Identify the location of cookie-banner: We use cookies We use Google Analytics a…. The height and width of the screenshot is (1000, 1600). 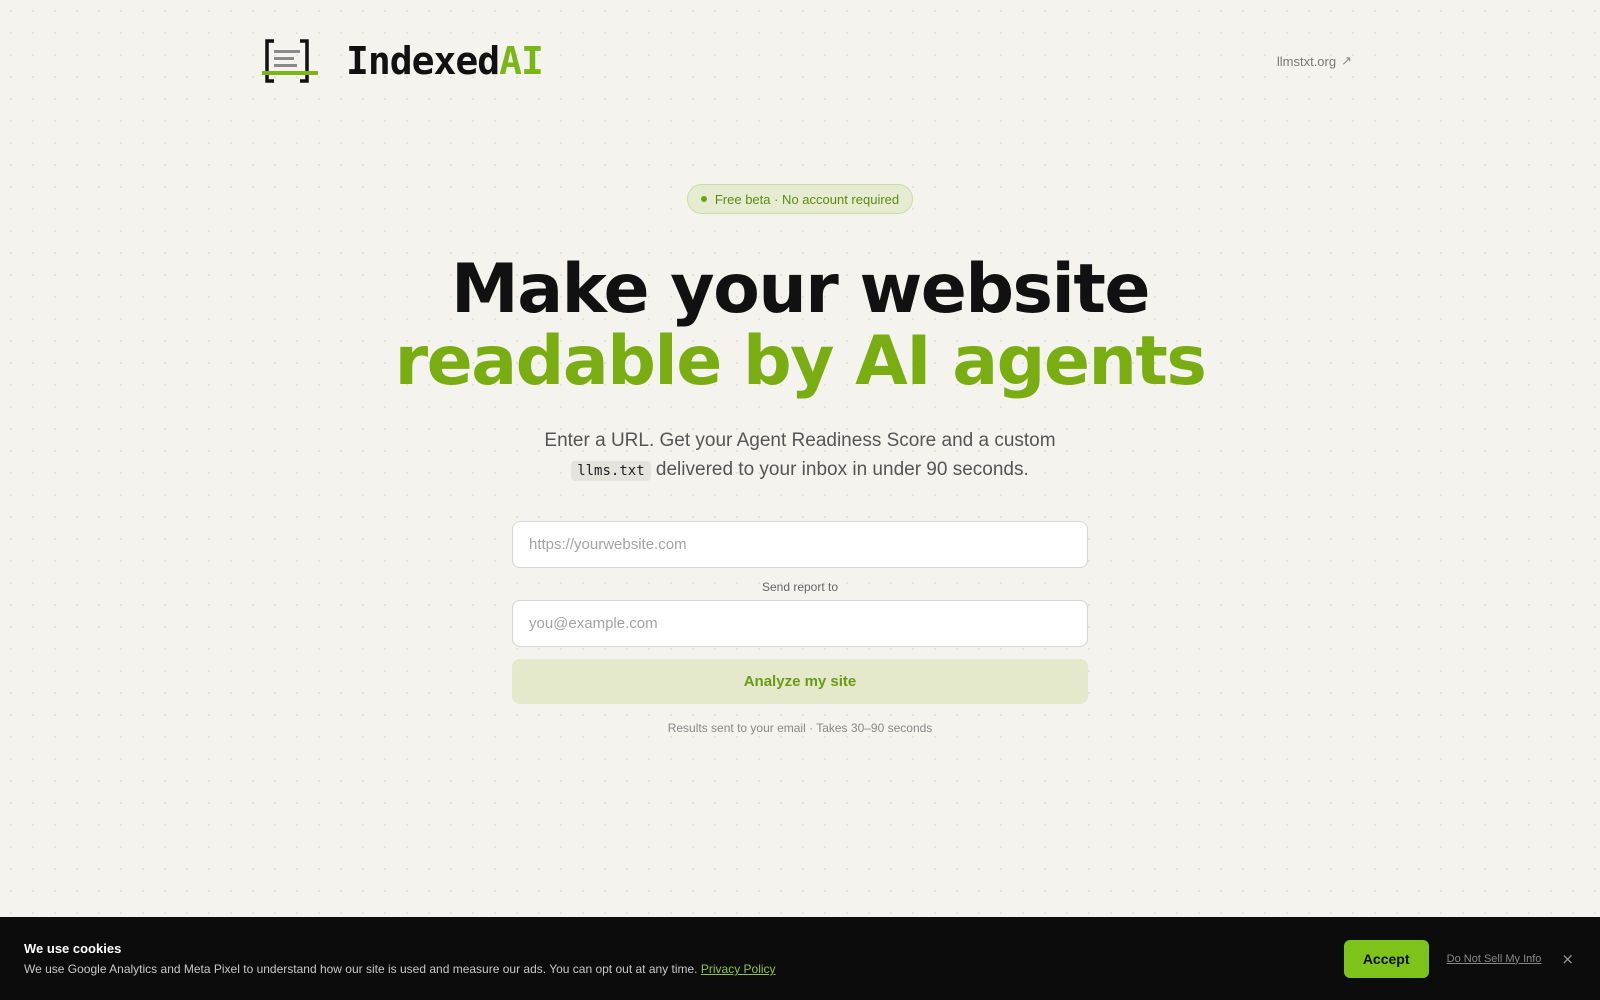
(800, 958).